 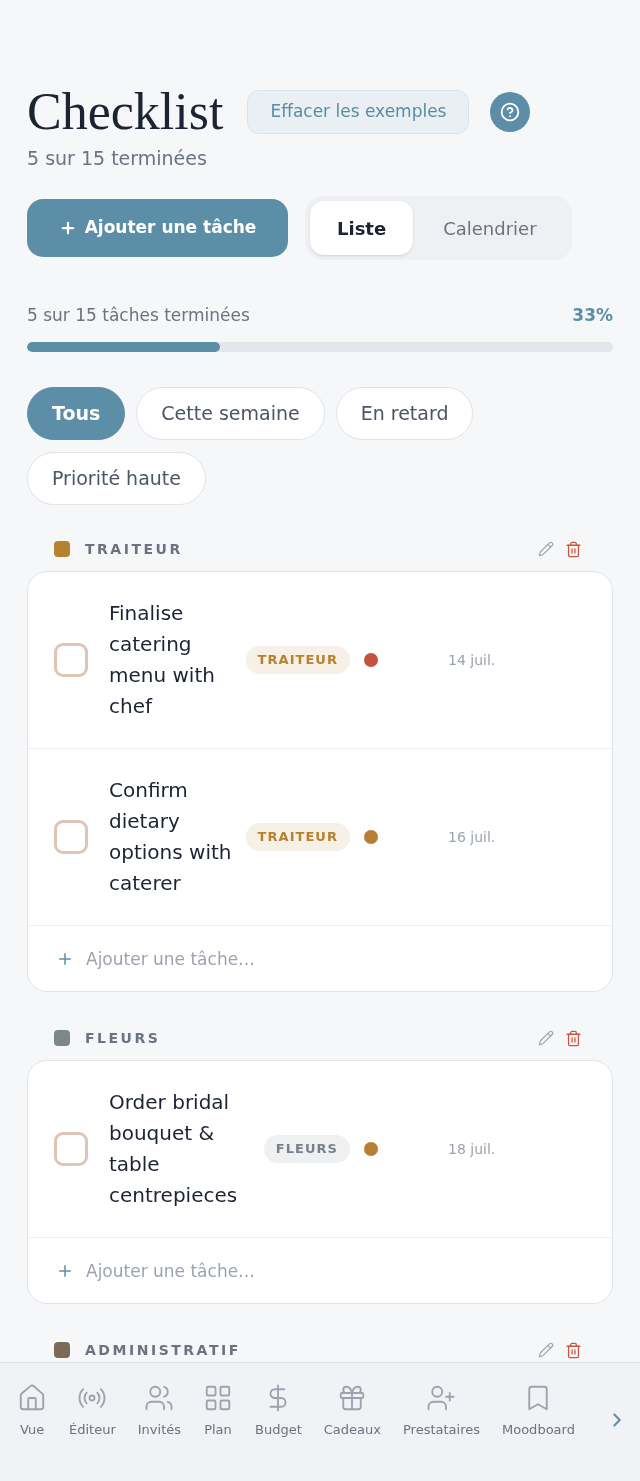 I want to click on nav-item: Invités, so click(x=159, y=1411).